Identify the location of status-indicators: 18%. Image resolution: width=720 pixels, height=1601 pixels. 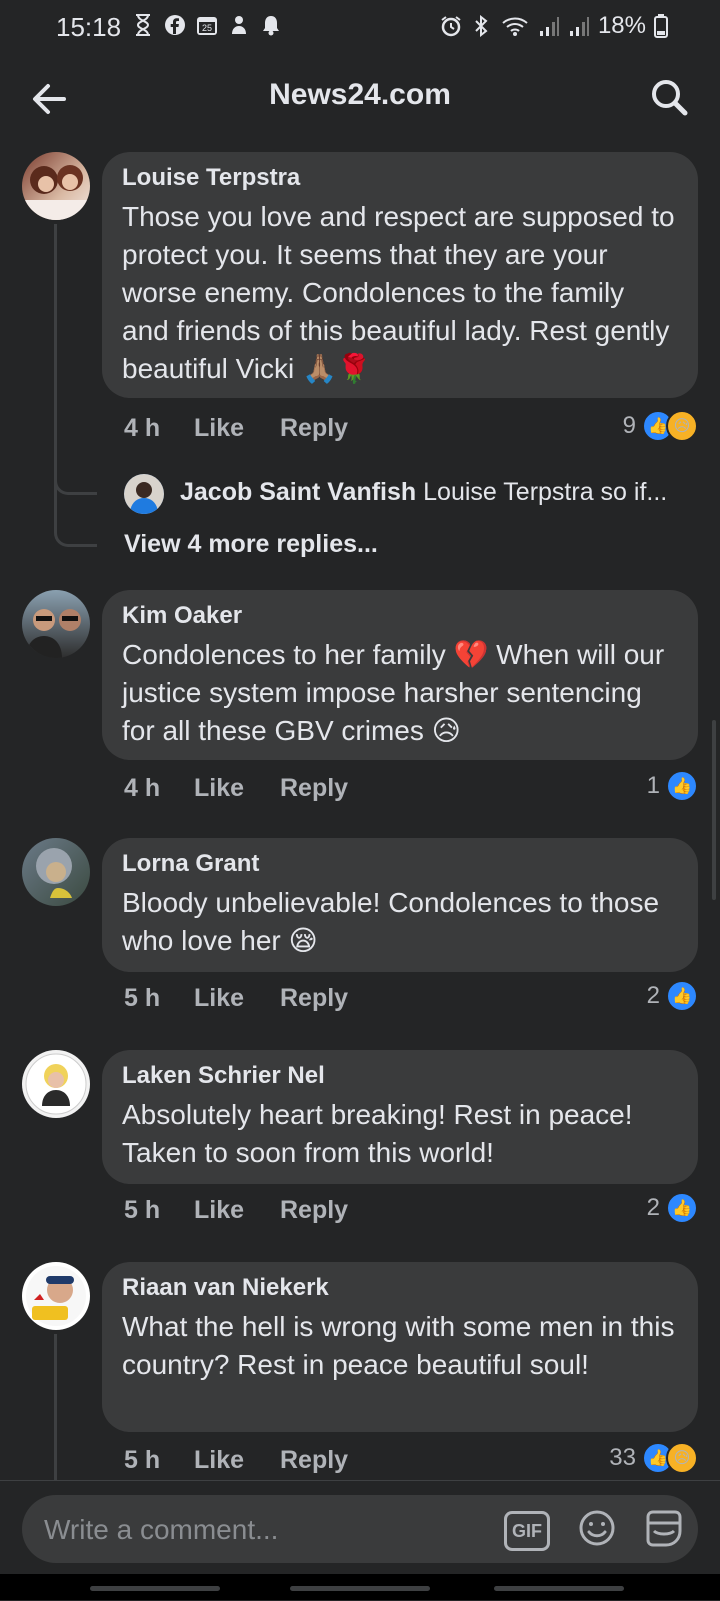
(554, 26).